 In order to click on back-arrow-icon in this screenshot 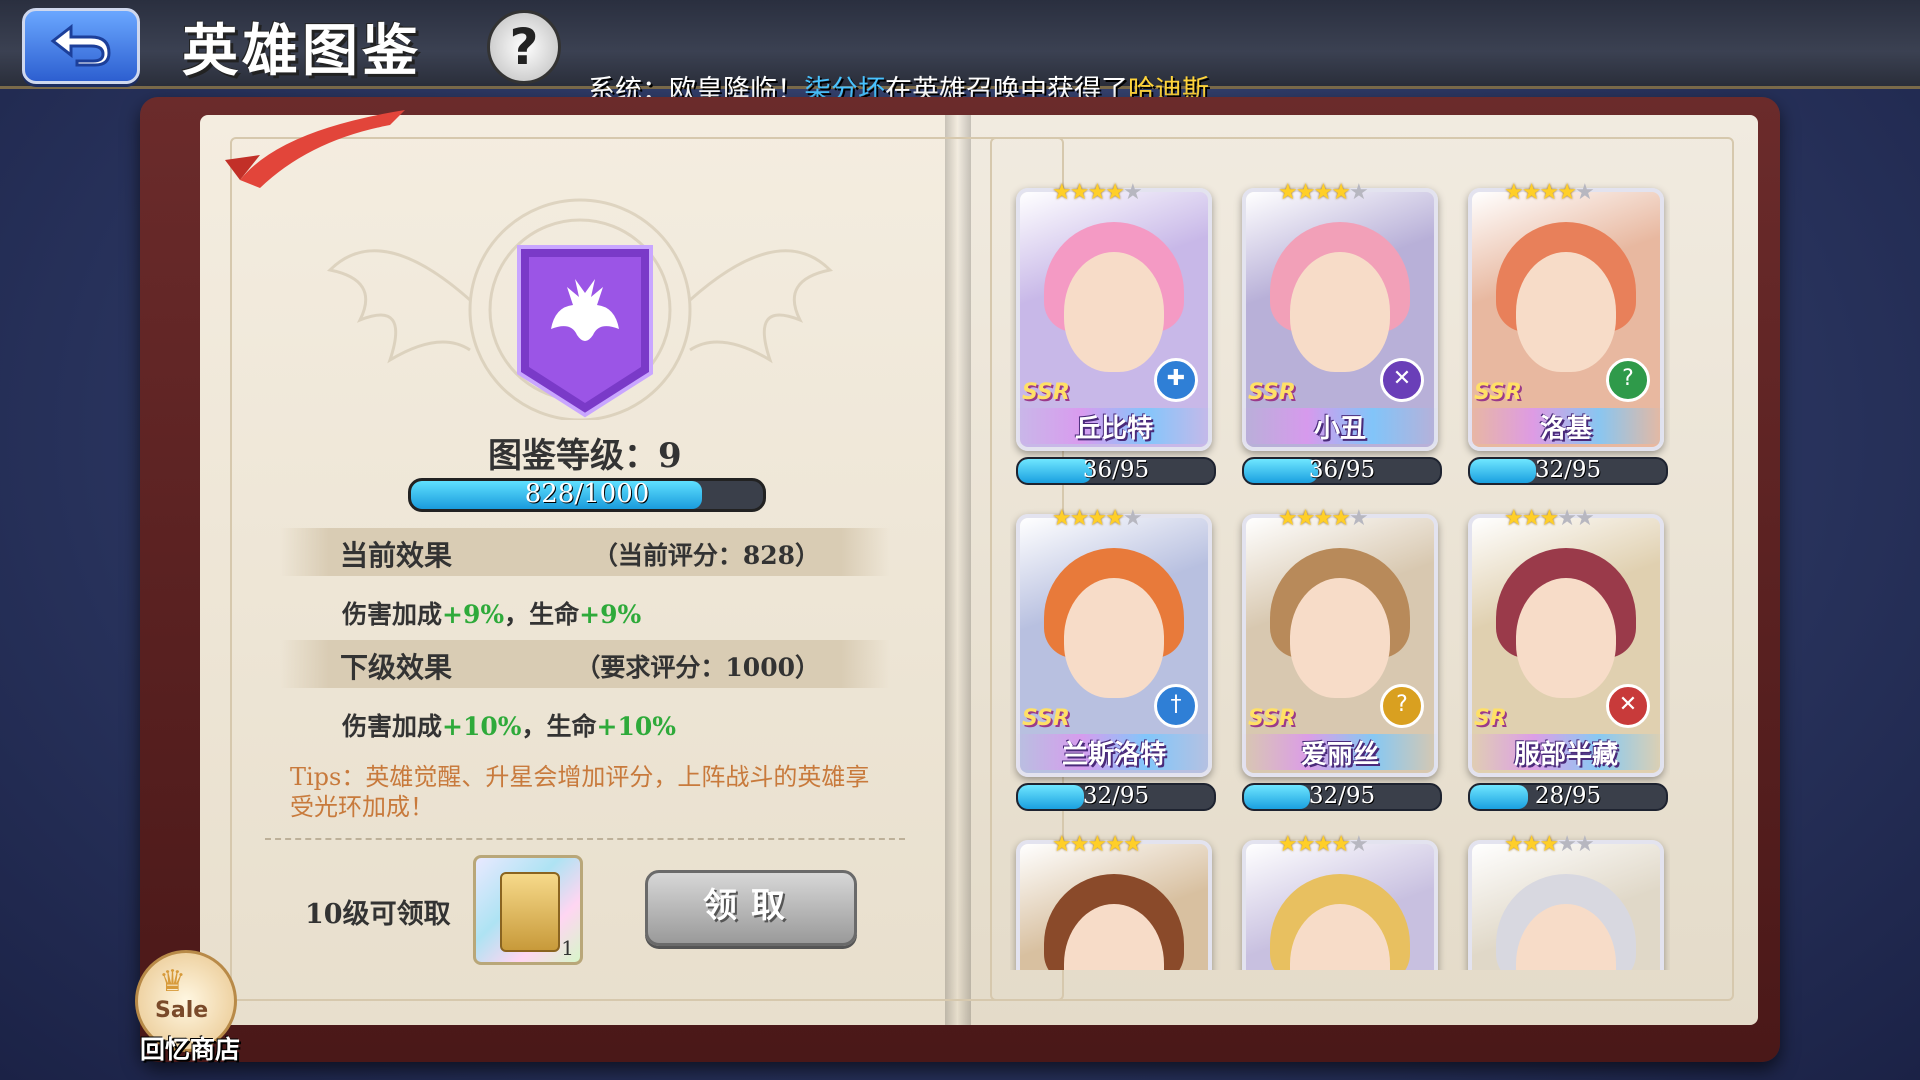, I will do `click(80, 45)`.